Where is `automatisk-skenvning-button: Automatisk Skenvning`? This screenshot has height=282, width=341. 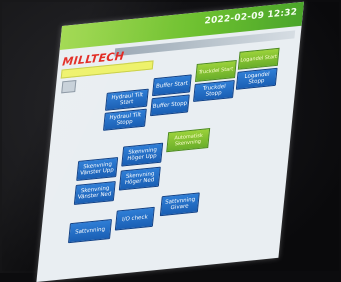
automatisk-skenvning-button: Automatisk Skenvning is located at coordinates (188, 140).